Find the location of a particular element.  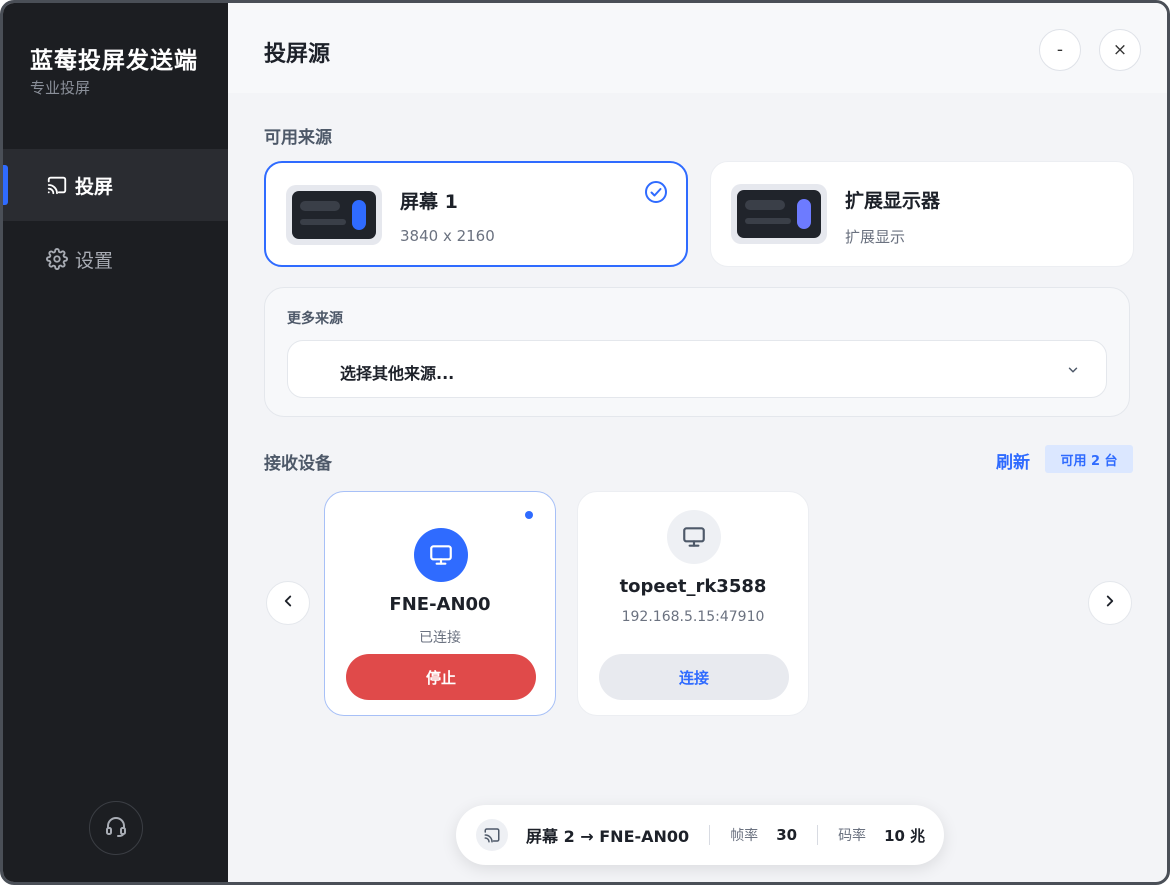

headset-icon is located at coordinates (116, 828).